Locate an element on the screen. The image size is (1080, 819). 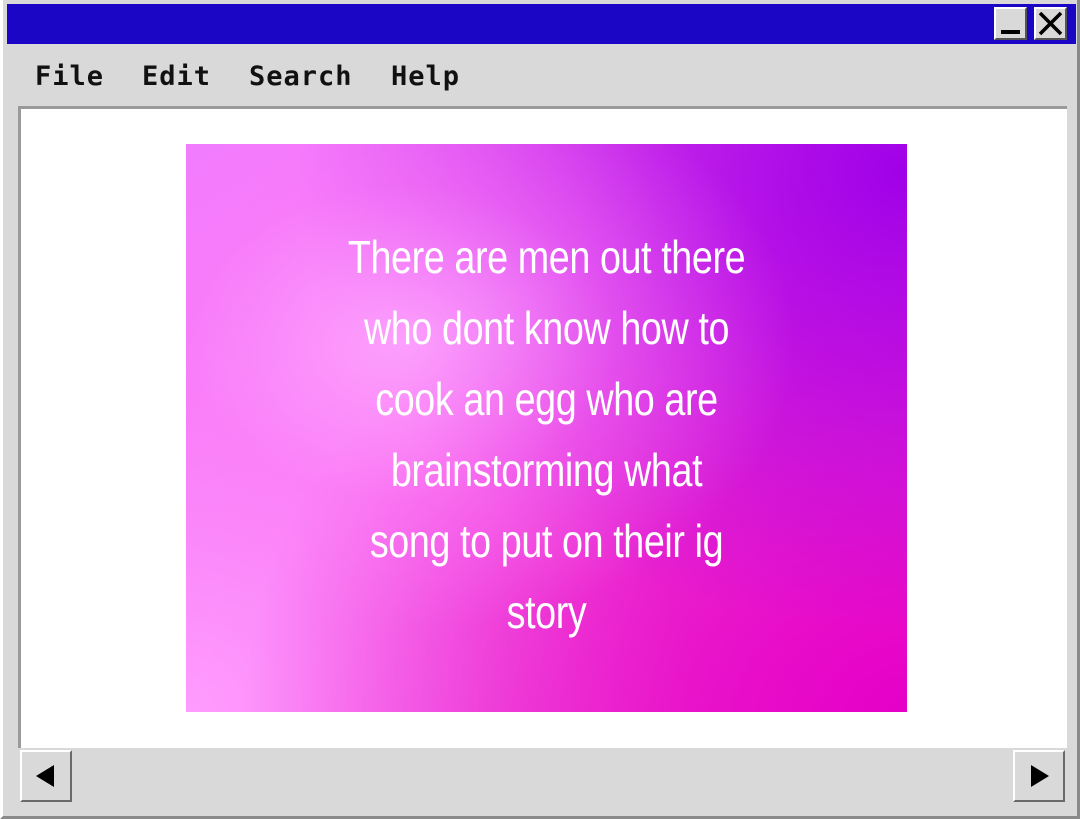
title-bar is located at coordinates (541, 24).